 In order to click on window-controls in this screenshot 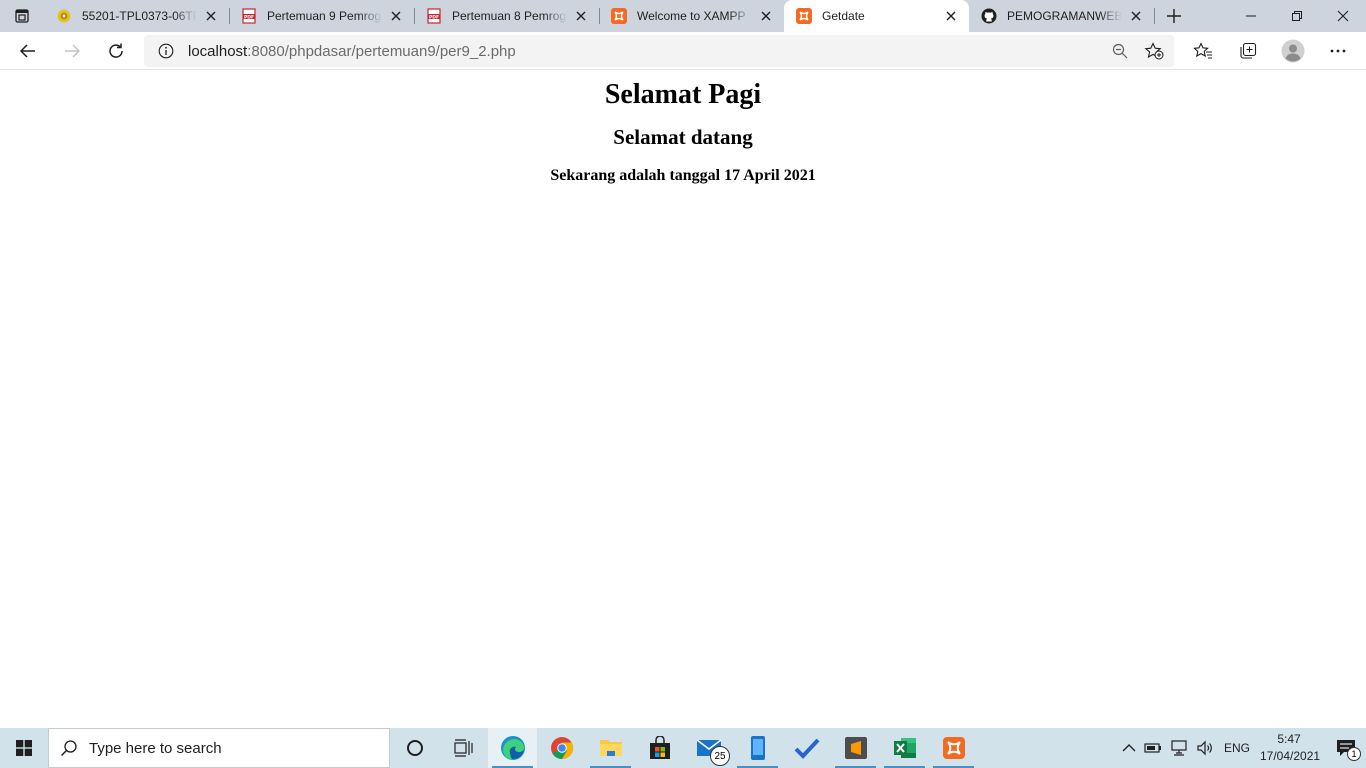, I will do `click(1297, 16)`.